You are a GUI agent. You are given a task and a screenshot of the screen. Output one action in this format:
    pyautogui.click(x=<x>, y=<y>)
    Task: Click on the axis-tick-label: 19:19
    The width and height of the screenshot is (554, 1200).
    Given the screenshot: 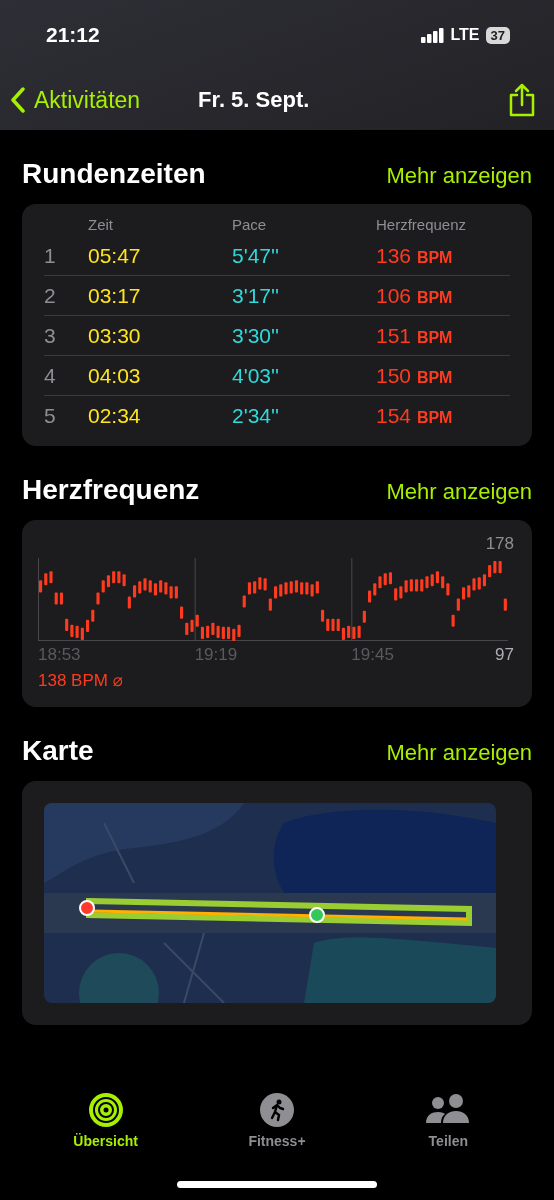 What is the action you would take?
    pyautogui.click(x=216, y=655)
    